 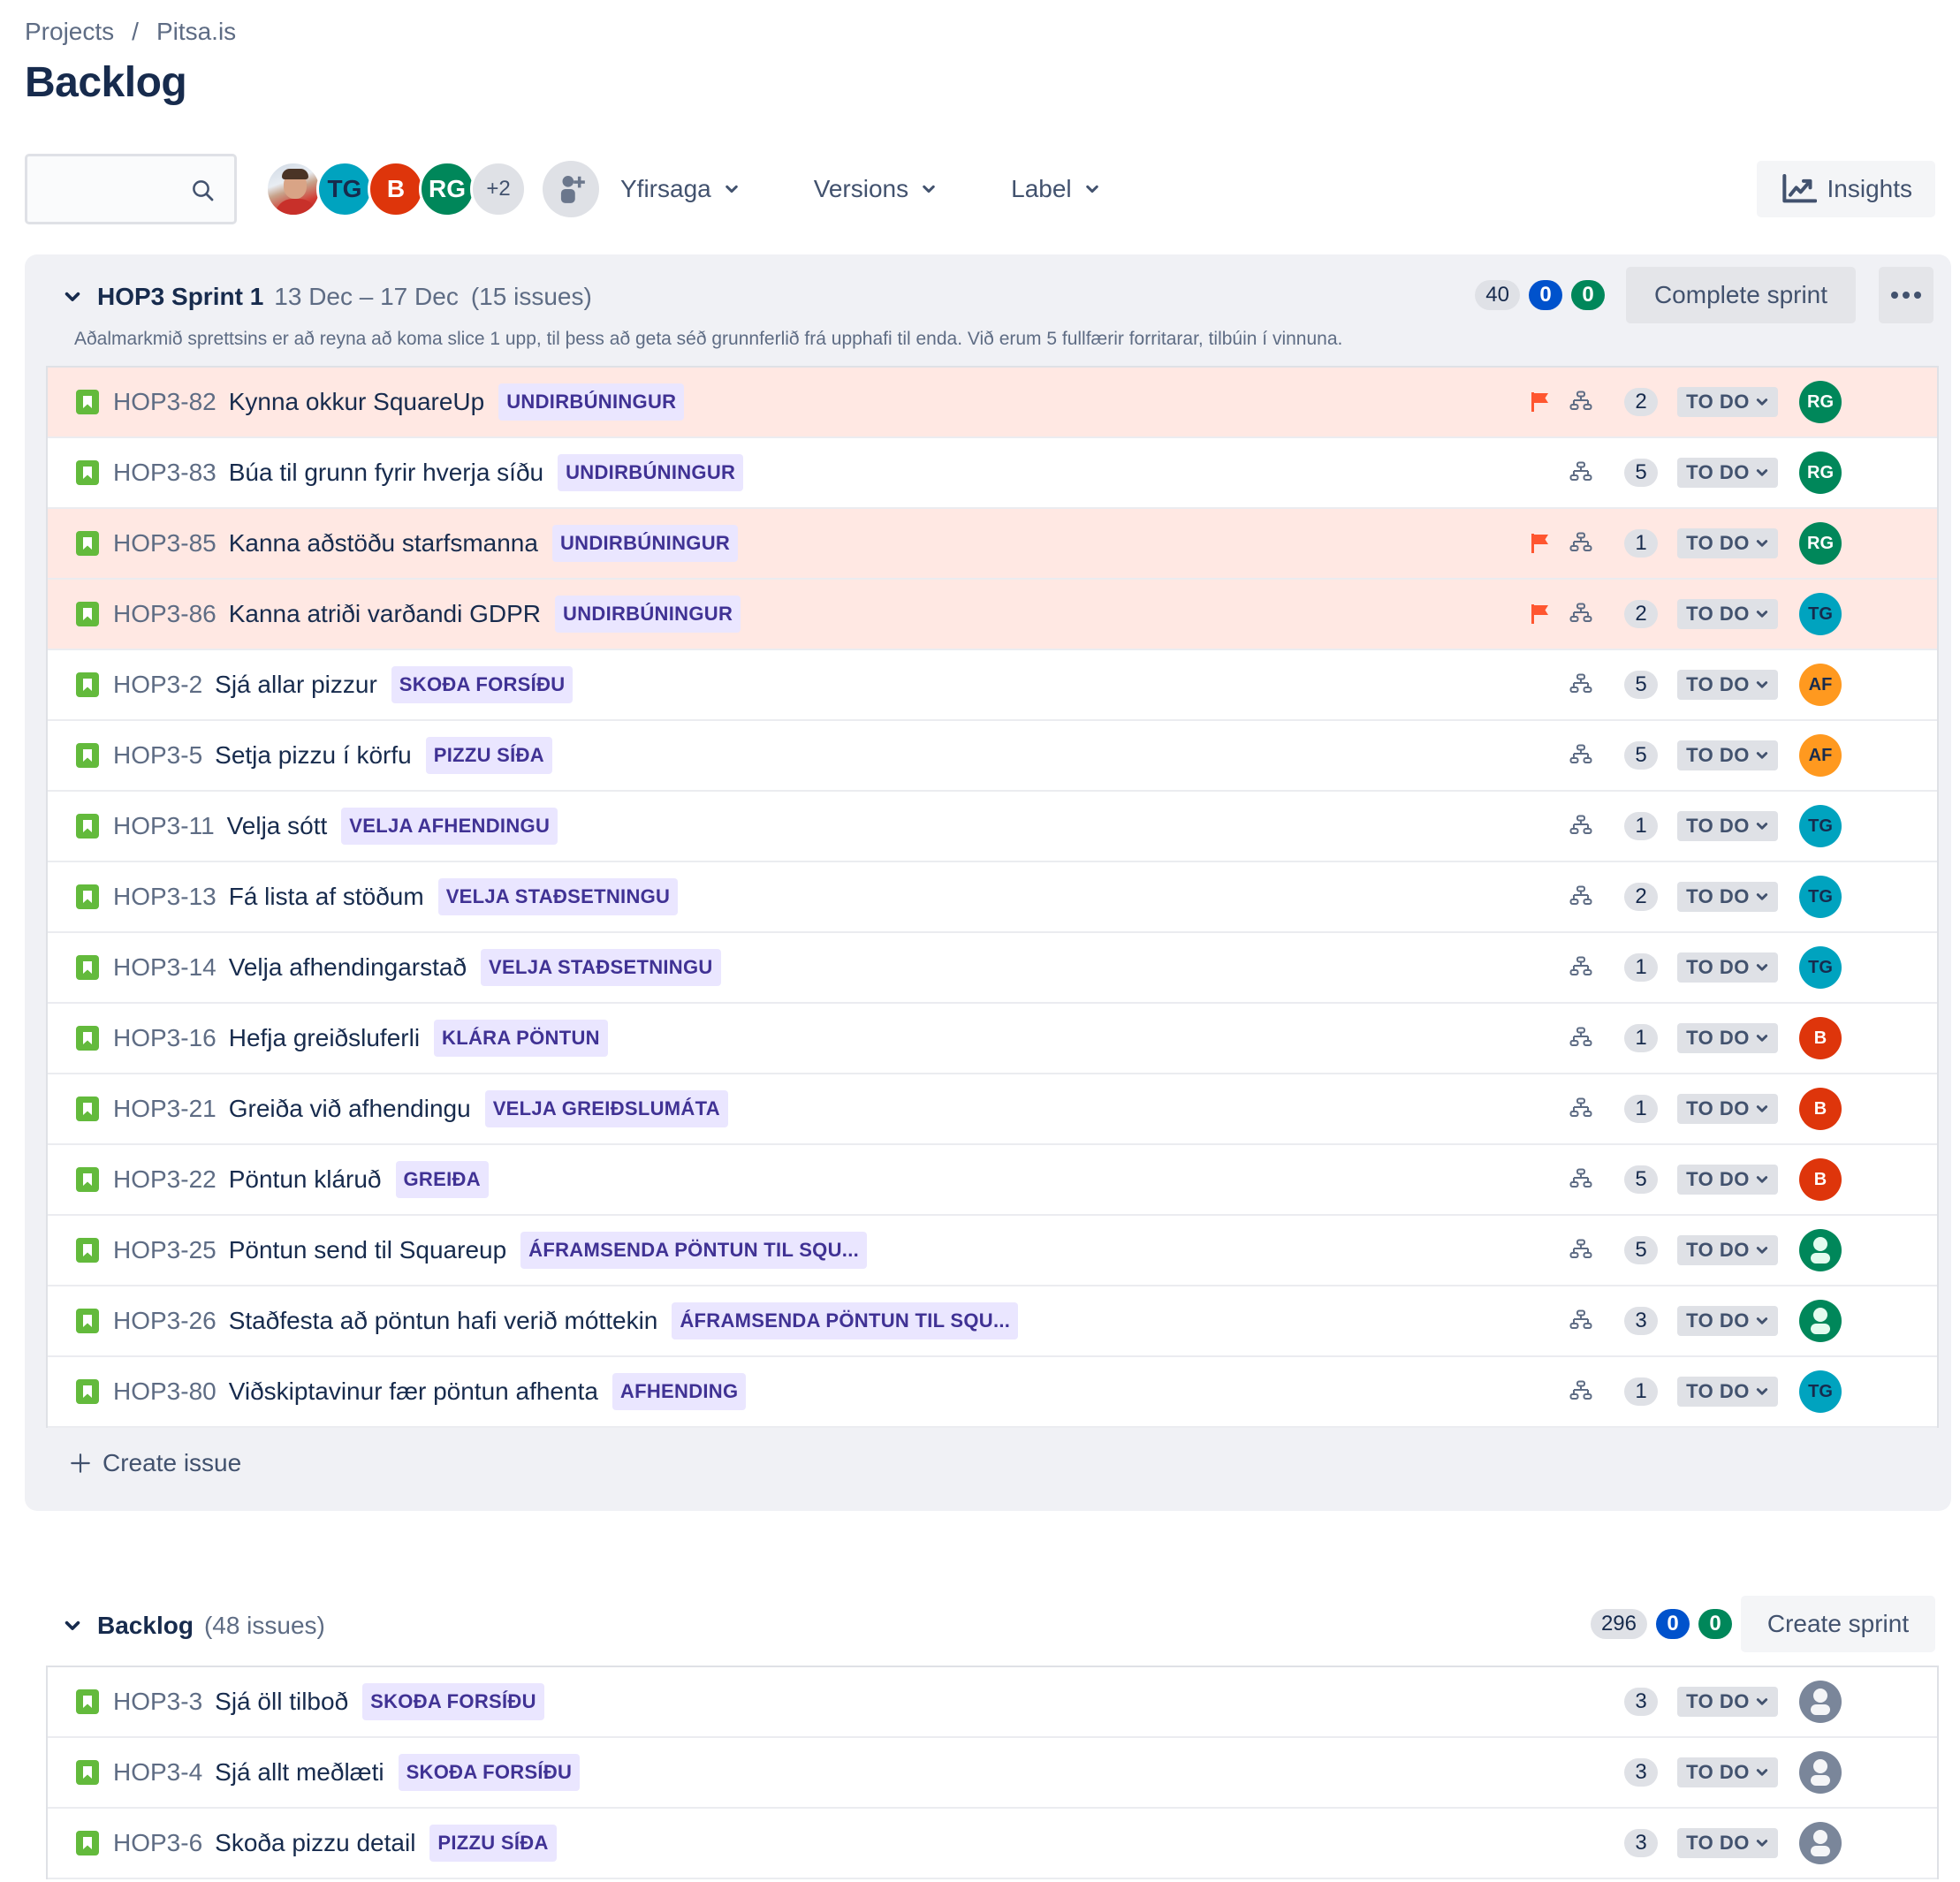 What do you see at coordinates (165, 1038) in the screenshot?
I see `issue-key: HOP3-16` at bounding box center [165, 1038].